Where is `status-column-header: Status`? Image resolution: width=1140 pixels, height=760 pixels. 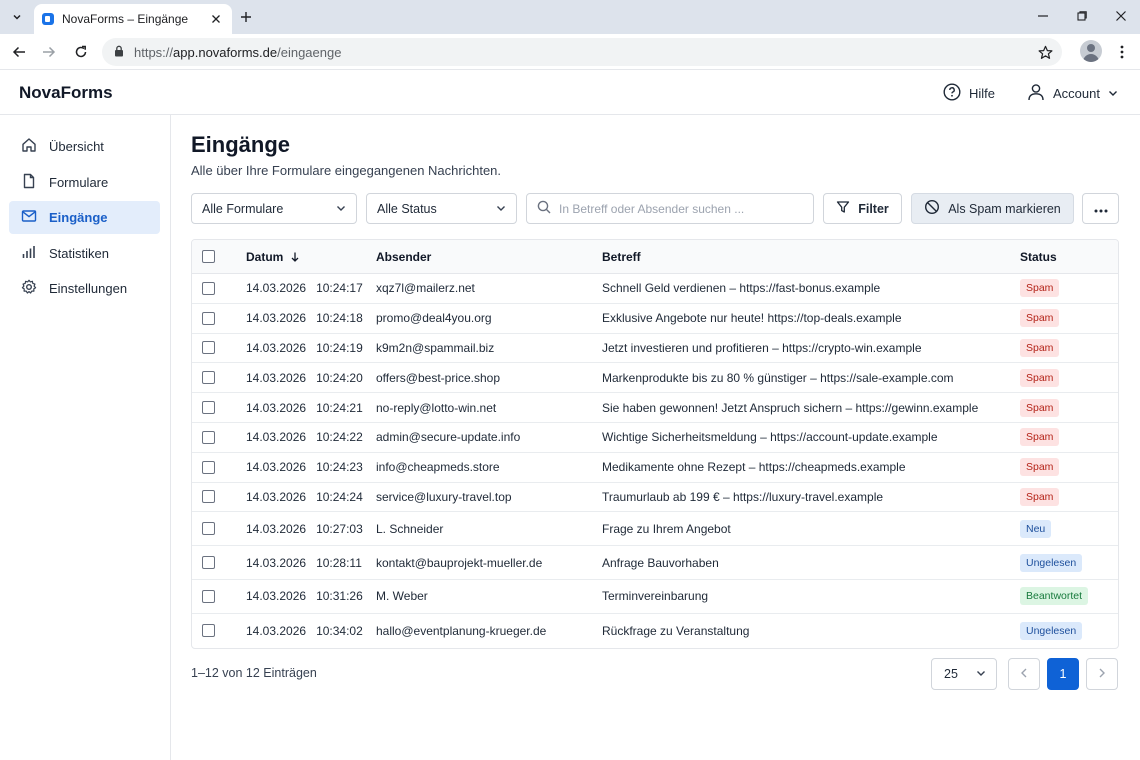
status-column-header: Status is located at coordinates (1038, 256).